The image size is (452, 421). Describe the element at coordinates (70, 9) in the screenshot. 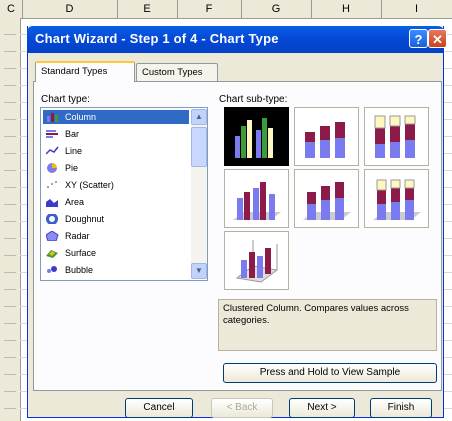

I see `column-header-d: D` at that location.